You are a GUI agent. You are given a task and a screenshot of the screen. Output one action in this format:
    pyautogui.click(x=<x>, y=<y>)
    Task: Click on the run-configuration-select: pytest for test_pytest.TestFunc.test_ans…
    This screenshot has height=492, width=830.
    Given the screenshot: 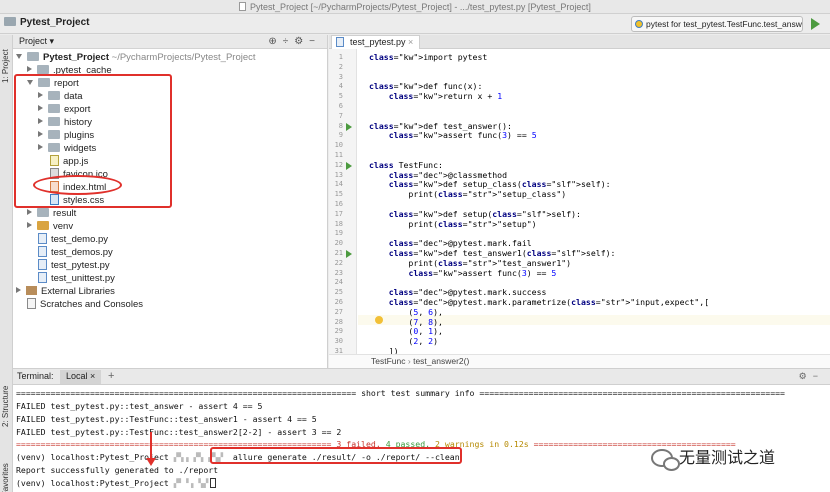 What is the action you would take?
    pyautogui.click(x=717, y=24)
    